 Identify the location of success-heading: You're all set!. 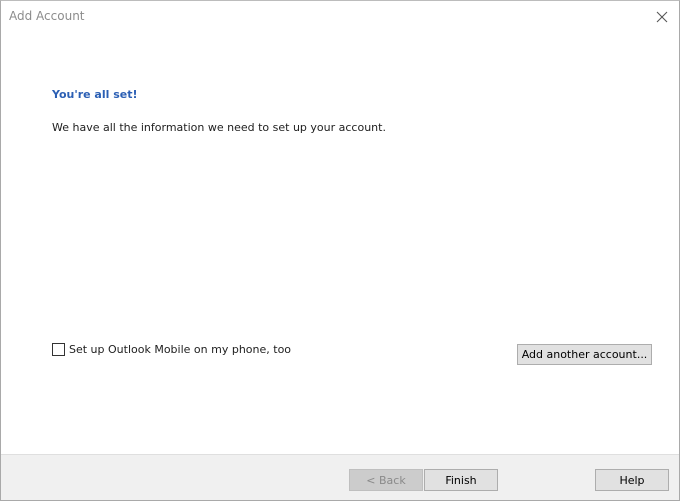
(95, 94).